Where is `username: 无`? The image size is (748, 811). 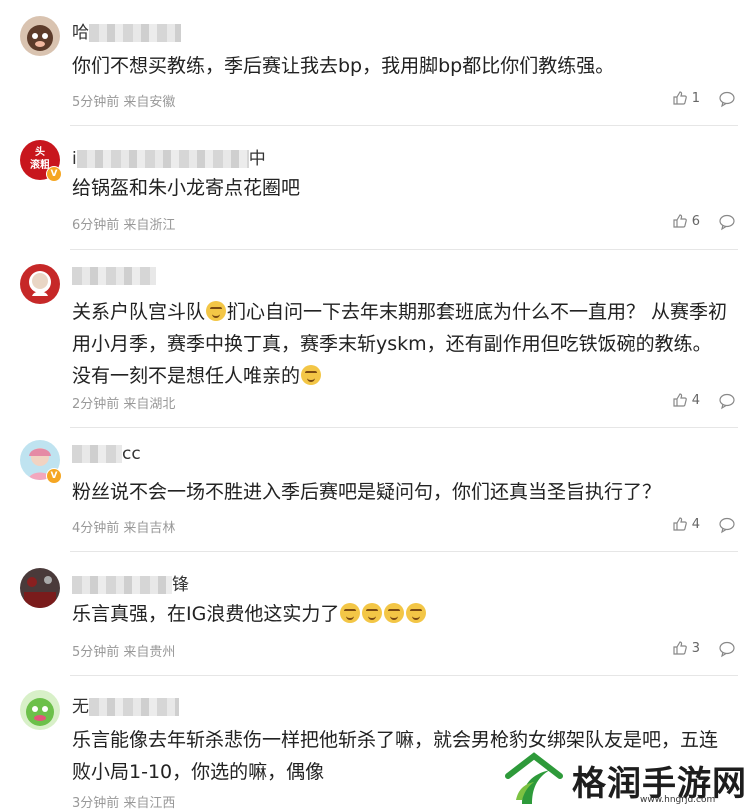
username: 无 is located at coordinates (125, 704).